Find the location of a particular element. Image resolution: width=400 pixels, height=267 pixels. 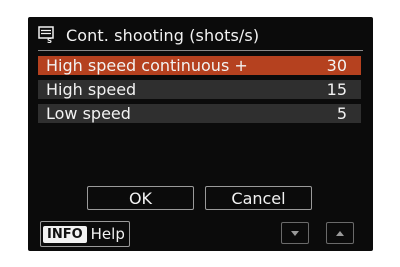

option-label: Low speed is located at coordinates (88, 113).